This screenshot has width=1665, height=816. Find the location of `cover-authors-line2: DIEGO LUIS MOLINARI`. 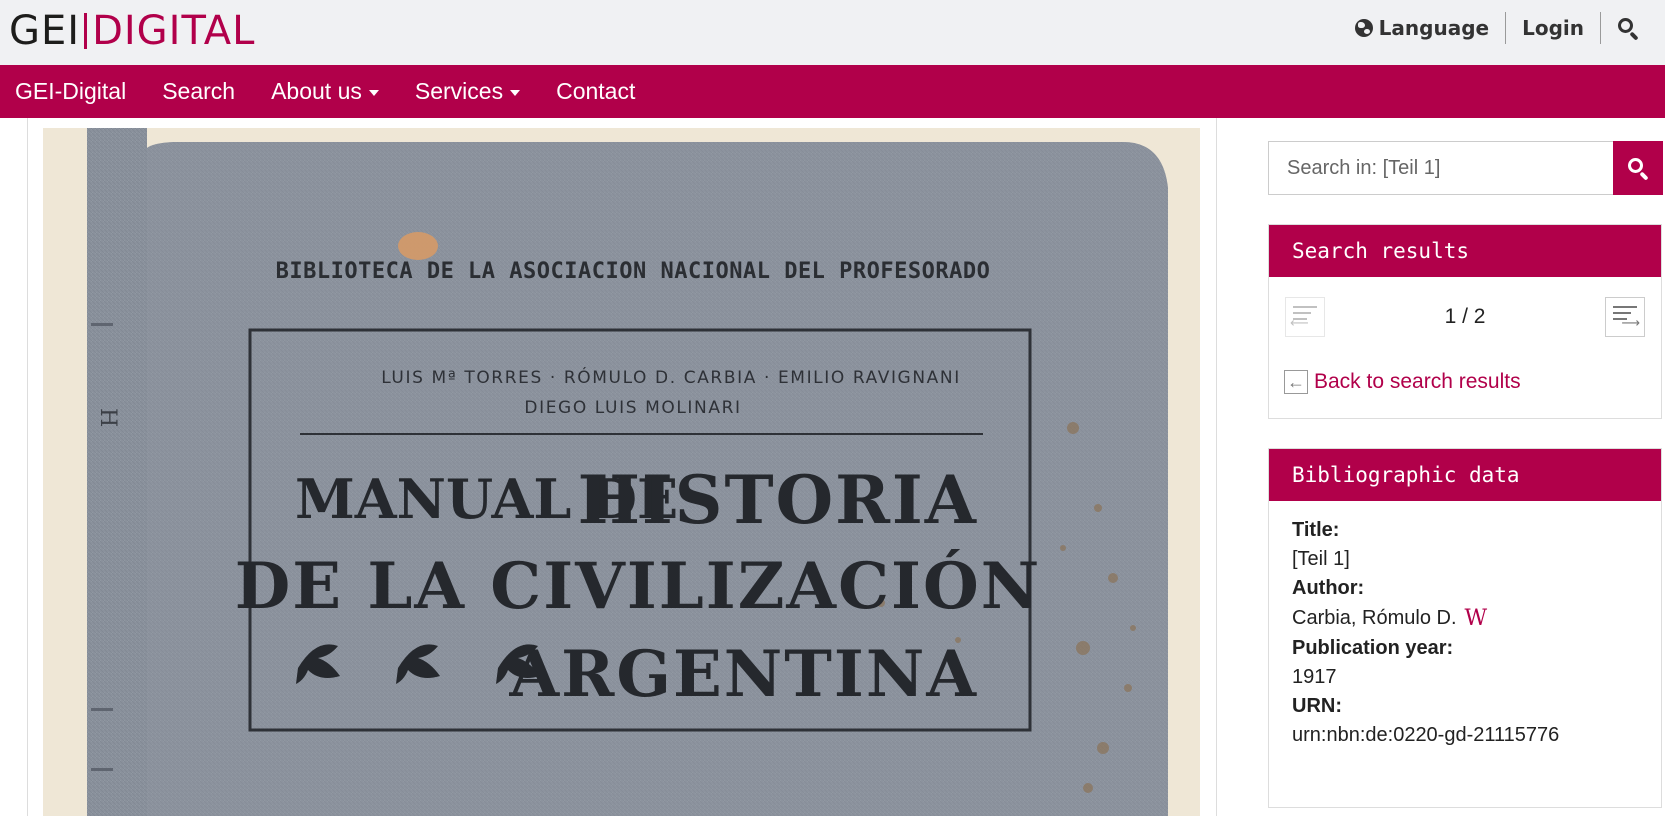

cover-authors-line2: DIEGO LUIS MOLINARI is located at coordinates (632, 408).